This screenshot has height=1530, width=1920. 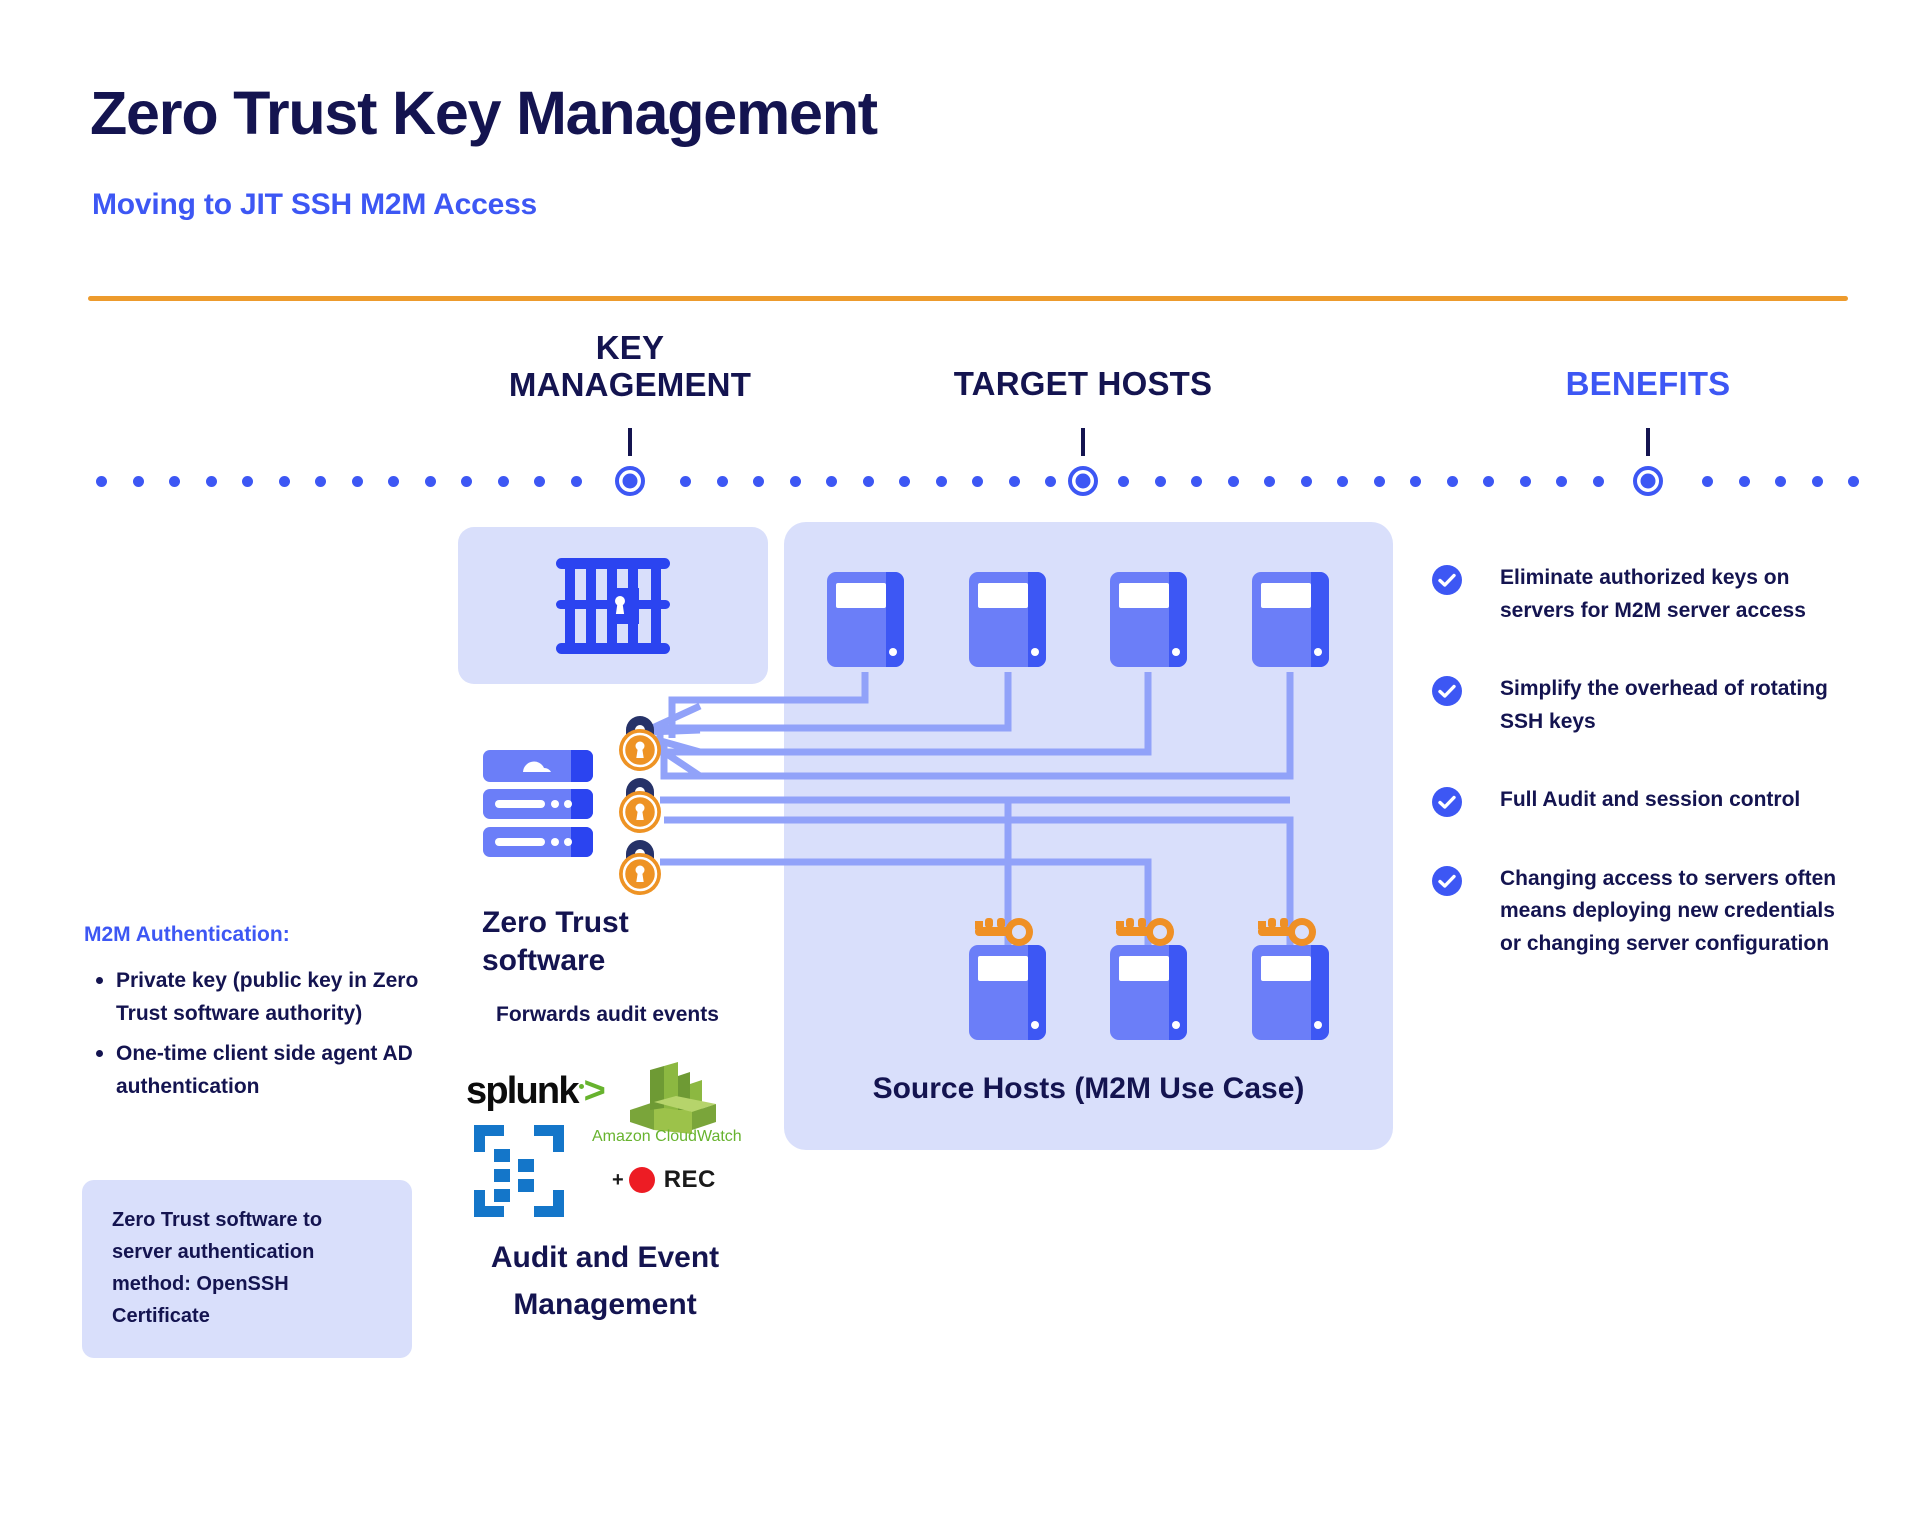 What do you see at coordinates (1083, 383) in the screenshot?
I see `section-heading-target-hosts: TARGET HOSTS` at bounding box center [1083, 383].